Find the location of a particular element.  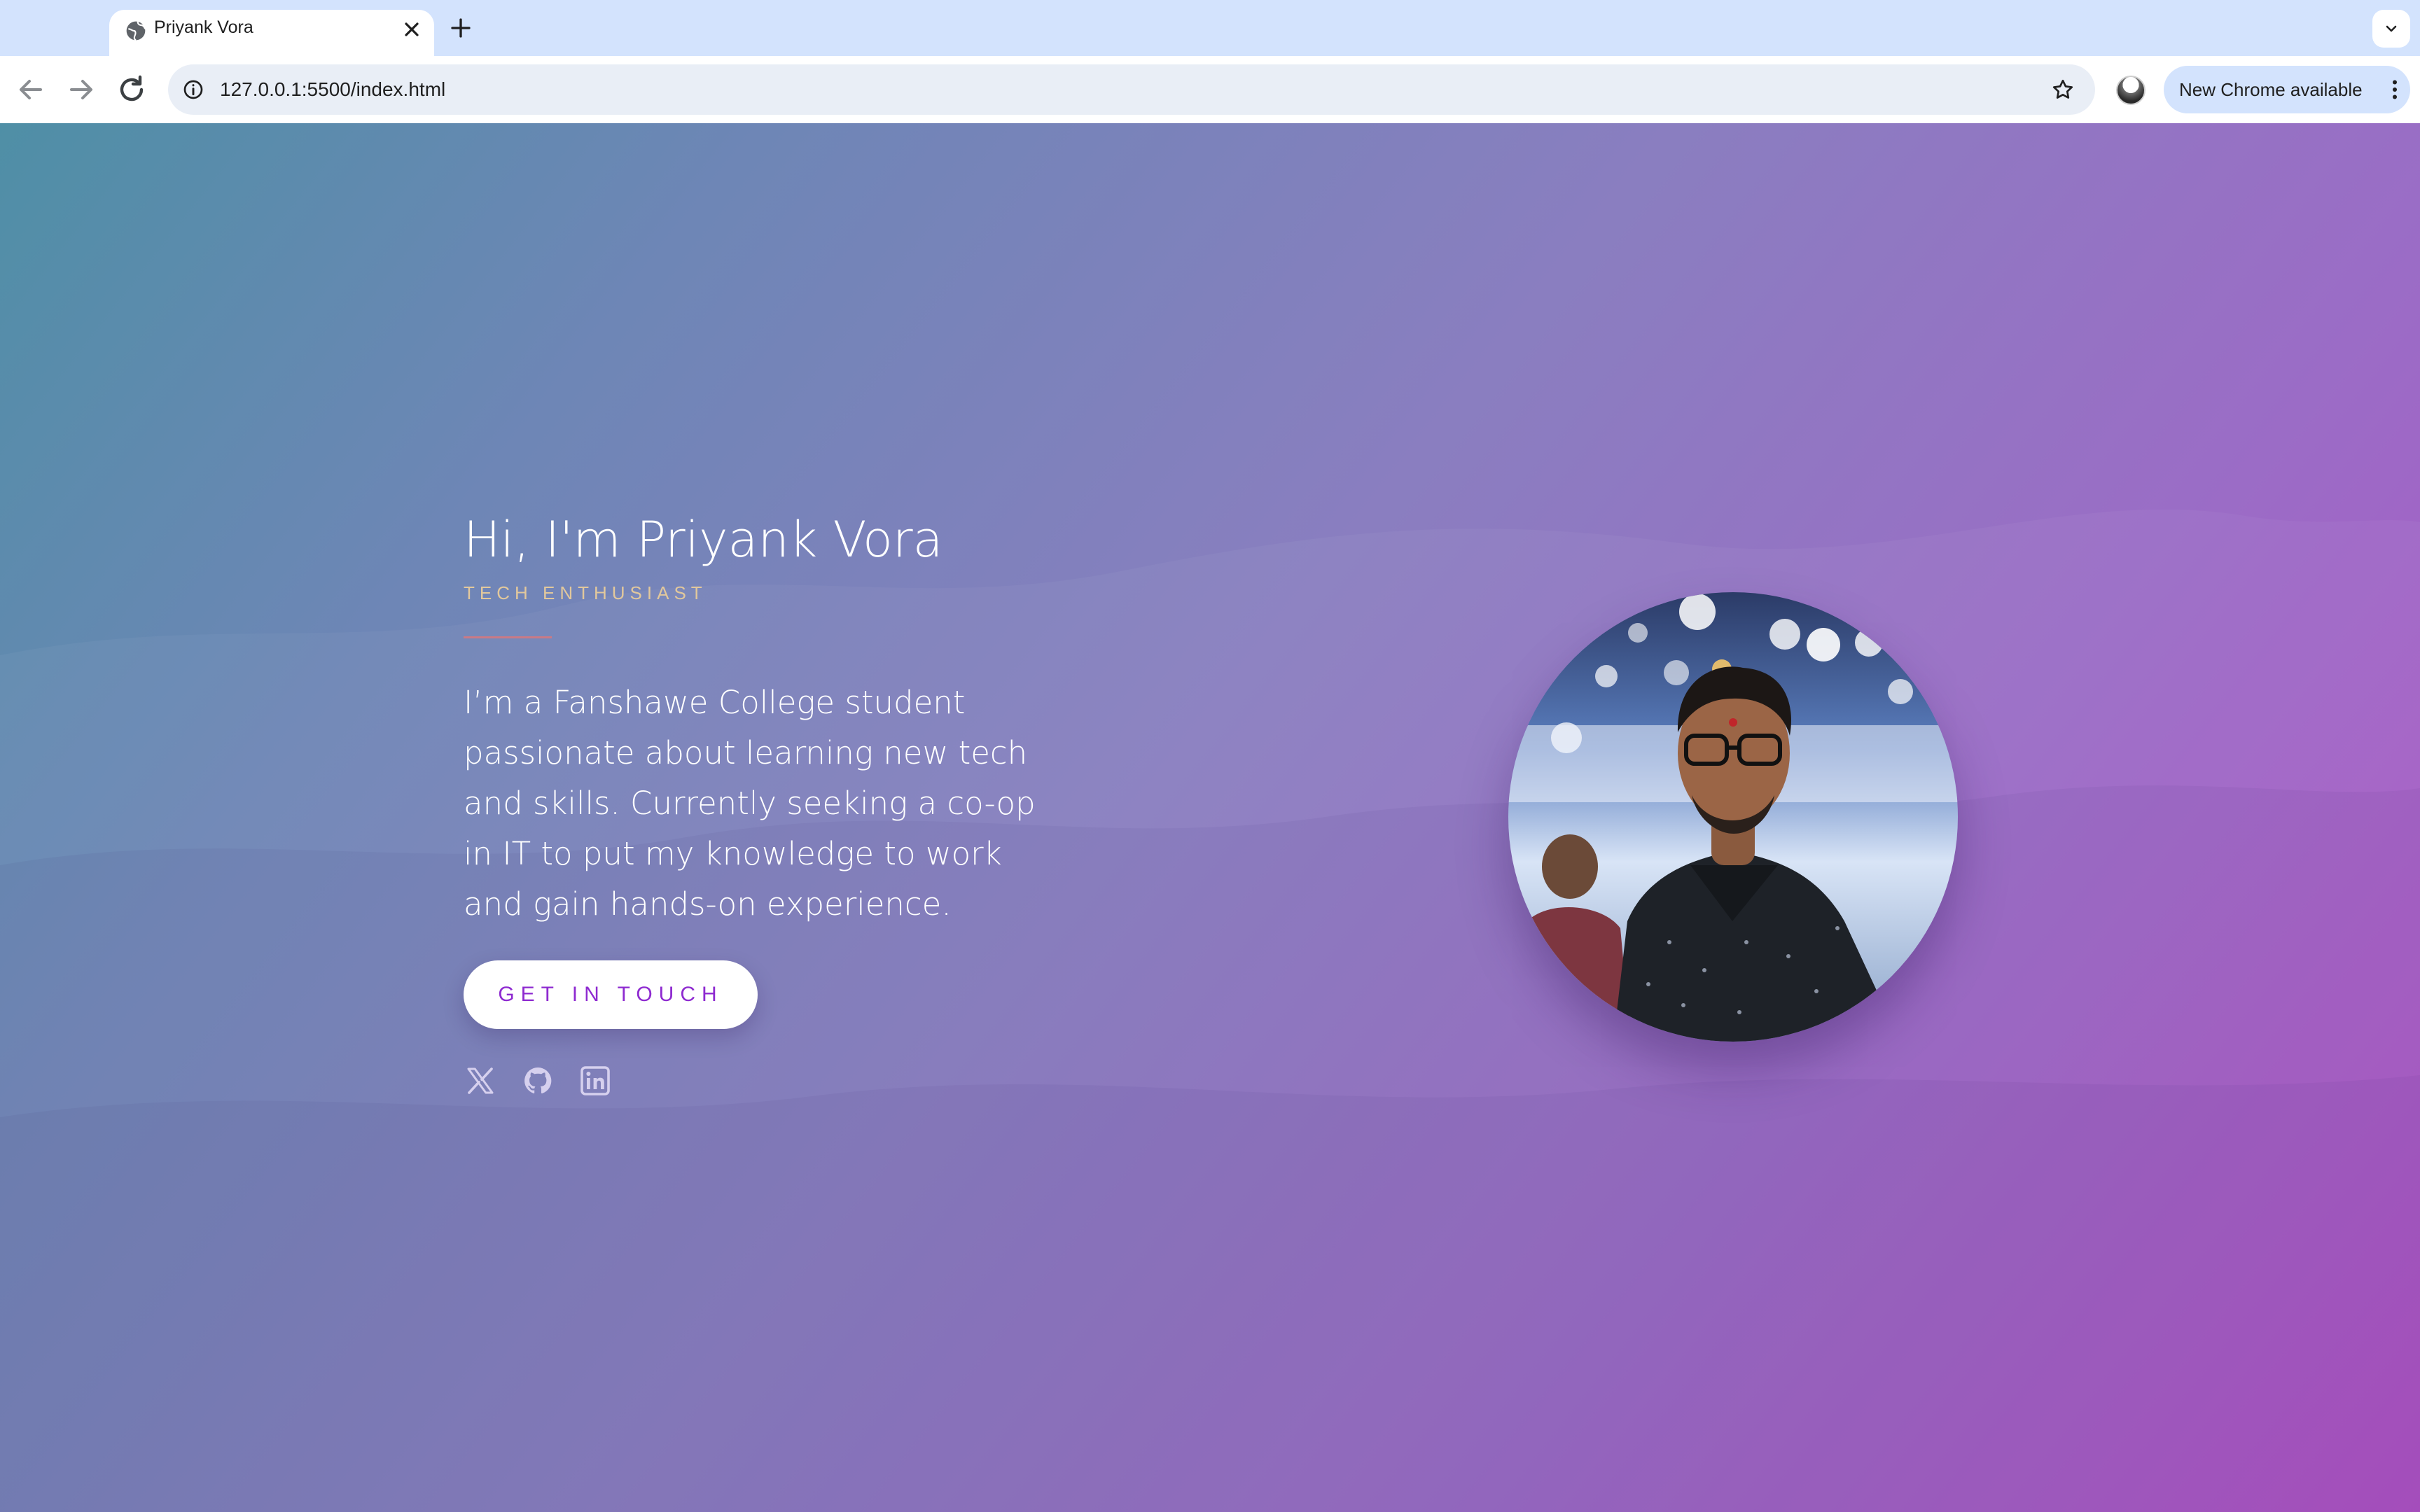

forward-arrow-icon is located at coordinates (81, 89).